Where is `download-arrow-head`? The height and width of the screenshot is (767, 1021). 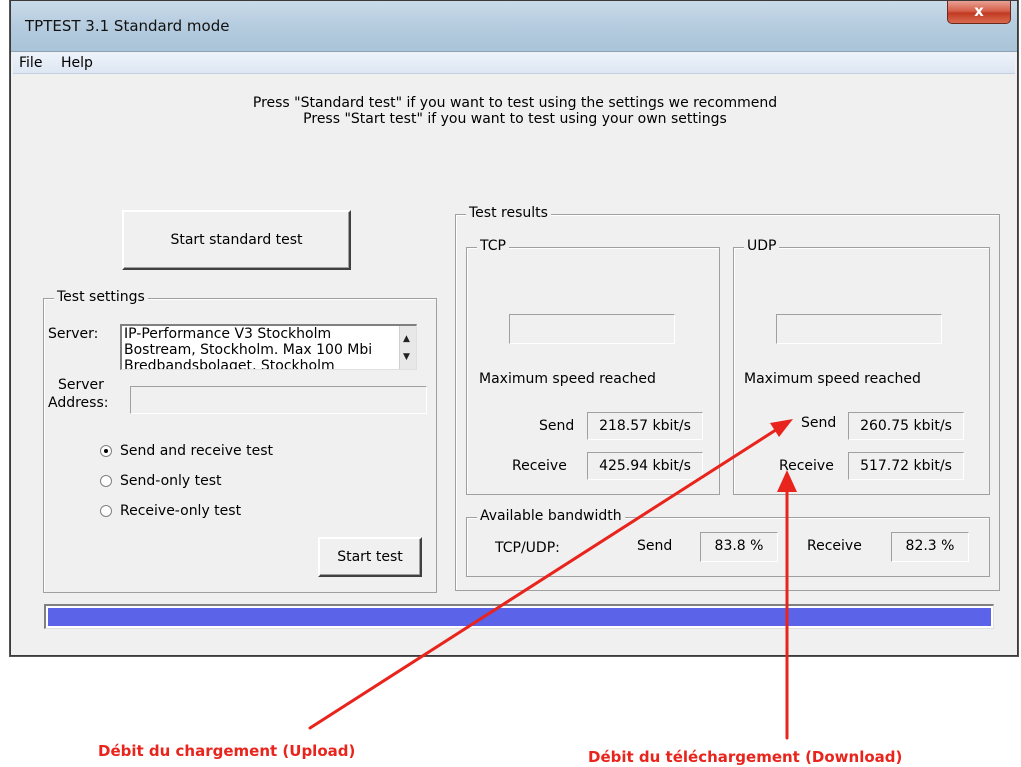
download-arrow-head is located at coordinates (787, 481).